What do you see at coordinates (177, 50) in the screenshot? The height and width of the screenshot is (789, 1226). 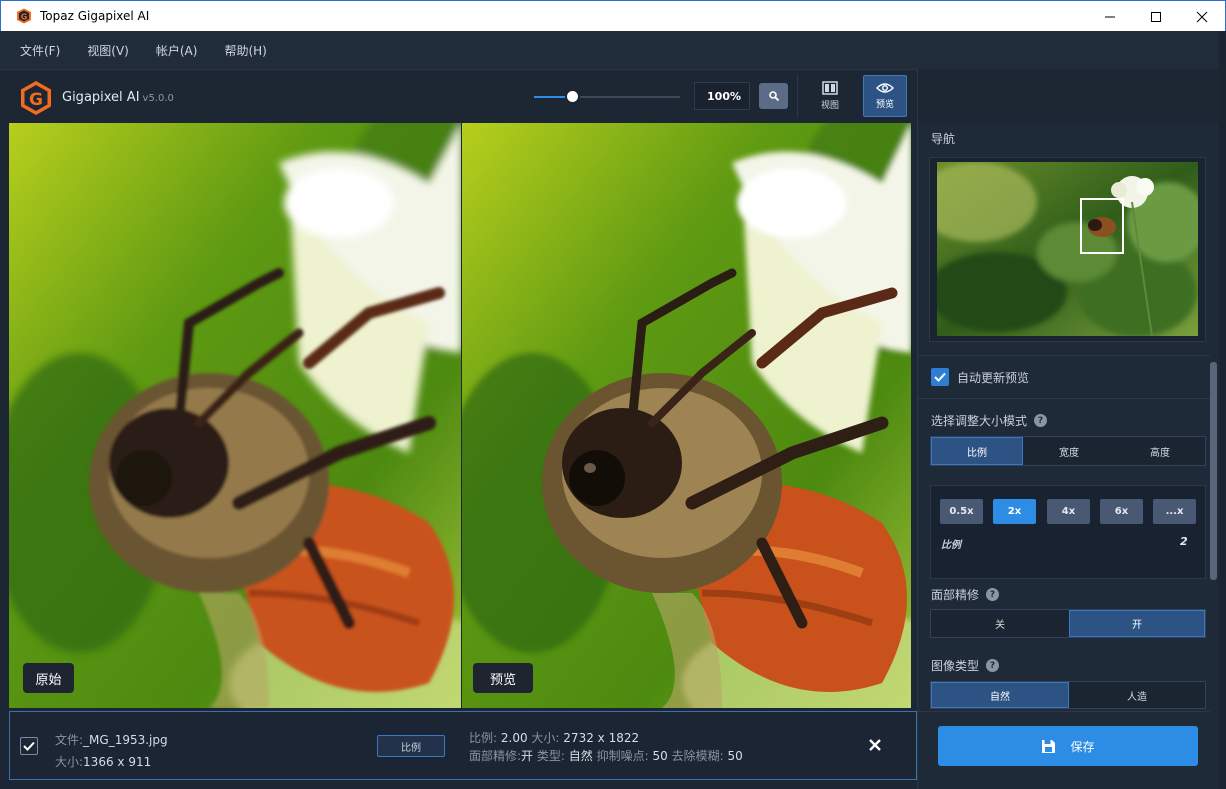 I see `menu-account: 帐户(A)` at bounding box center [177, 50].